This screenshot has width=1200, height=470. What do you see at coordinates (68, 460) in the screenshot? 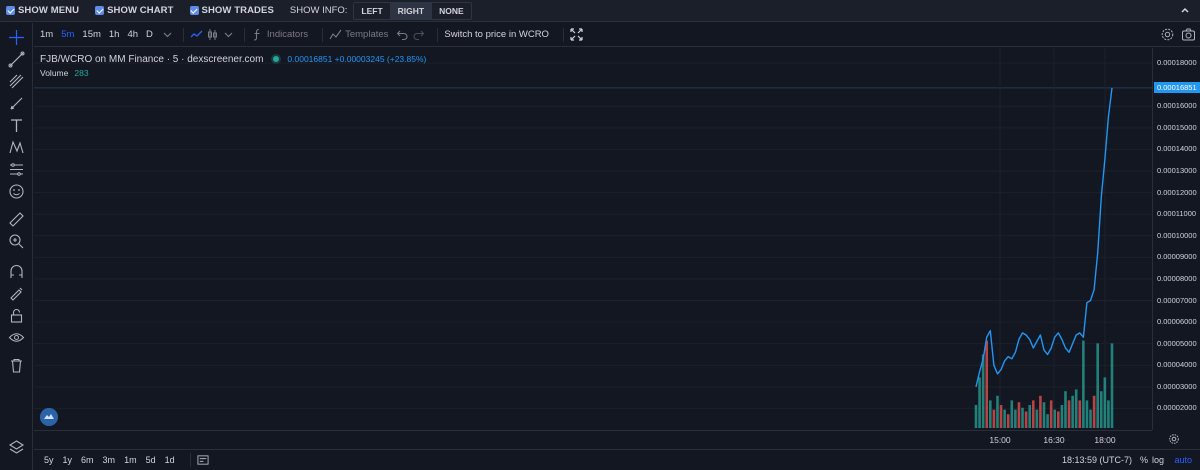
I see `range-1y: 1y` at bounding box center [68, 460].